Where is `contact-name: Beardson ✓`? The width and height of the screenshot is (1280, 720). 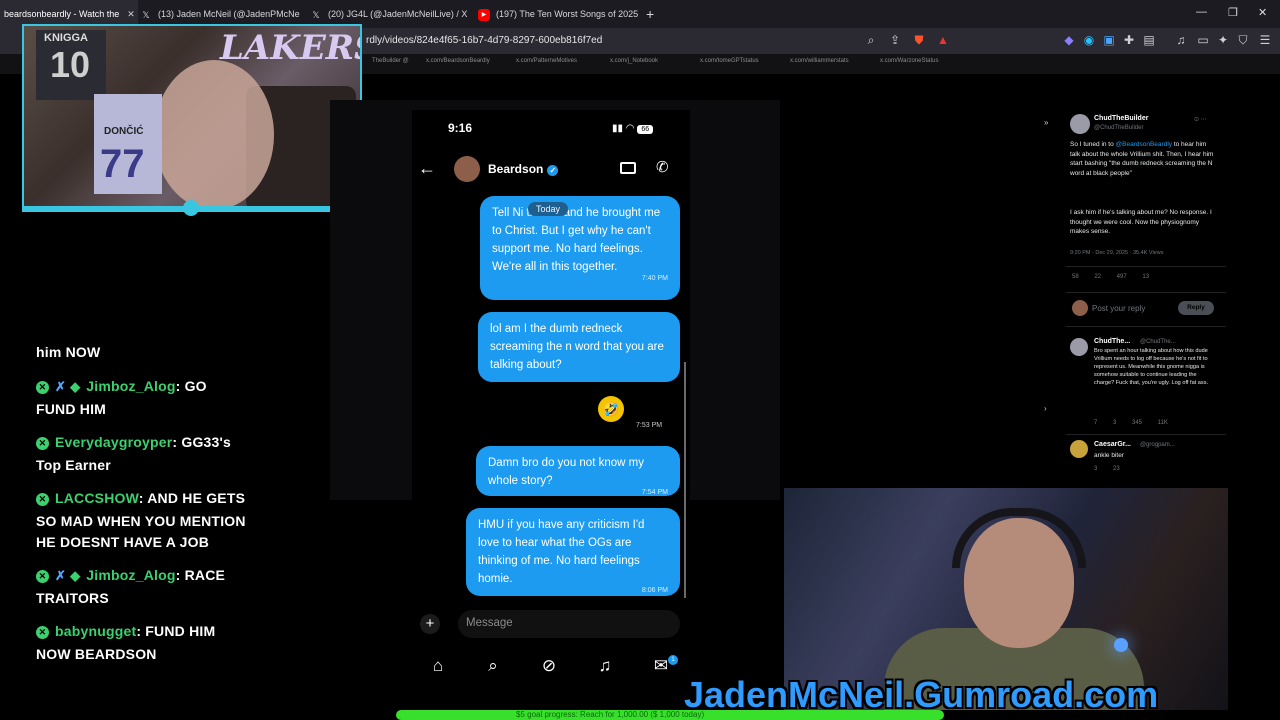 contact-name: Beardson ✓ is located at coordinates (523, 169).